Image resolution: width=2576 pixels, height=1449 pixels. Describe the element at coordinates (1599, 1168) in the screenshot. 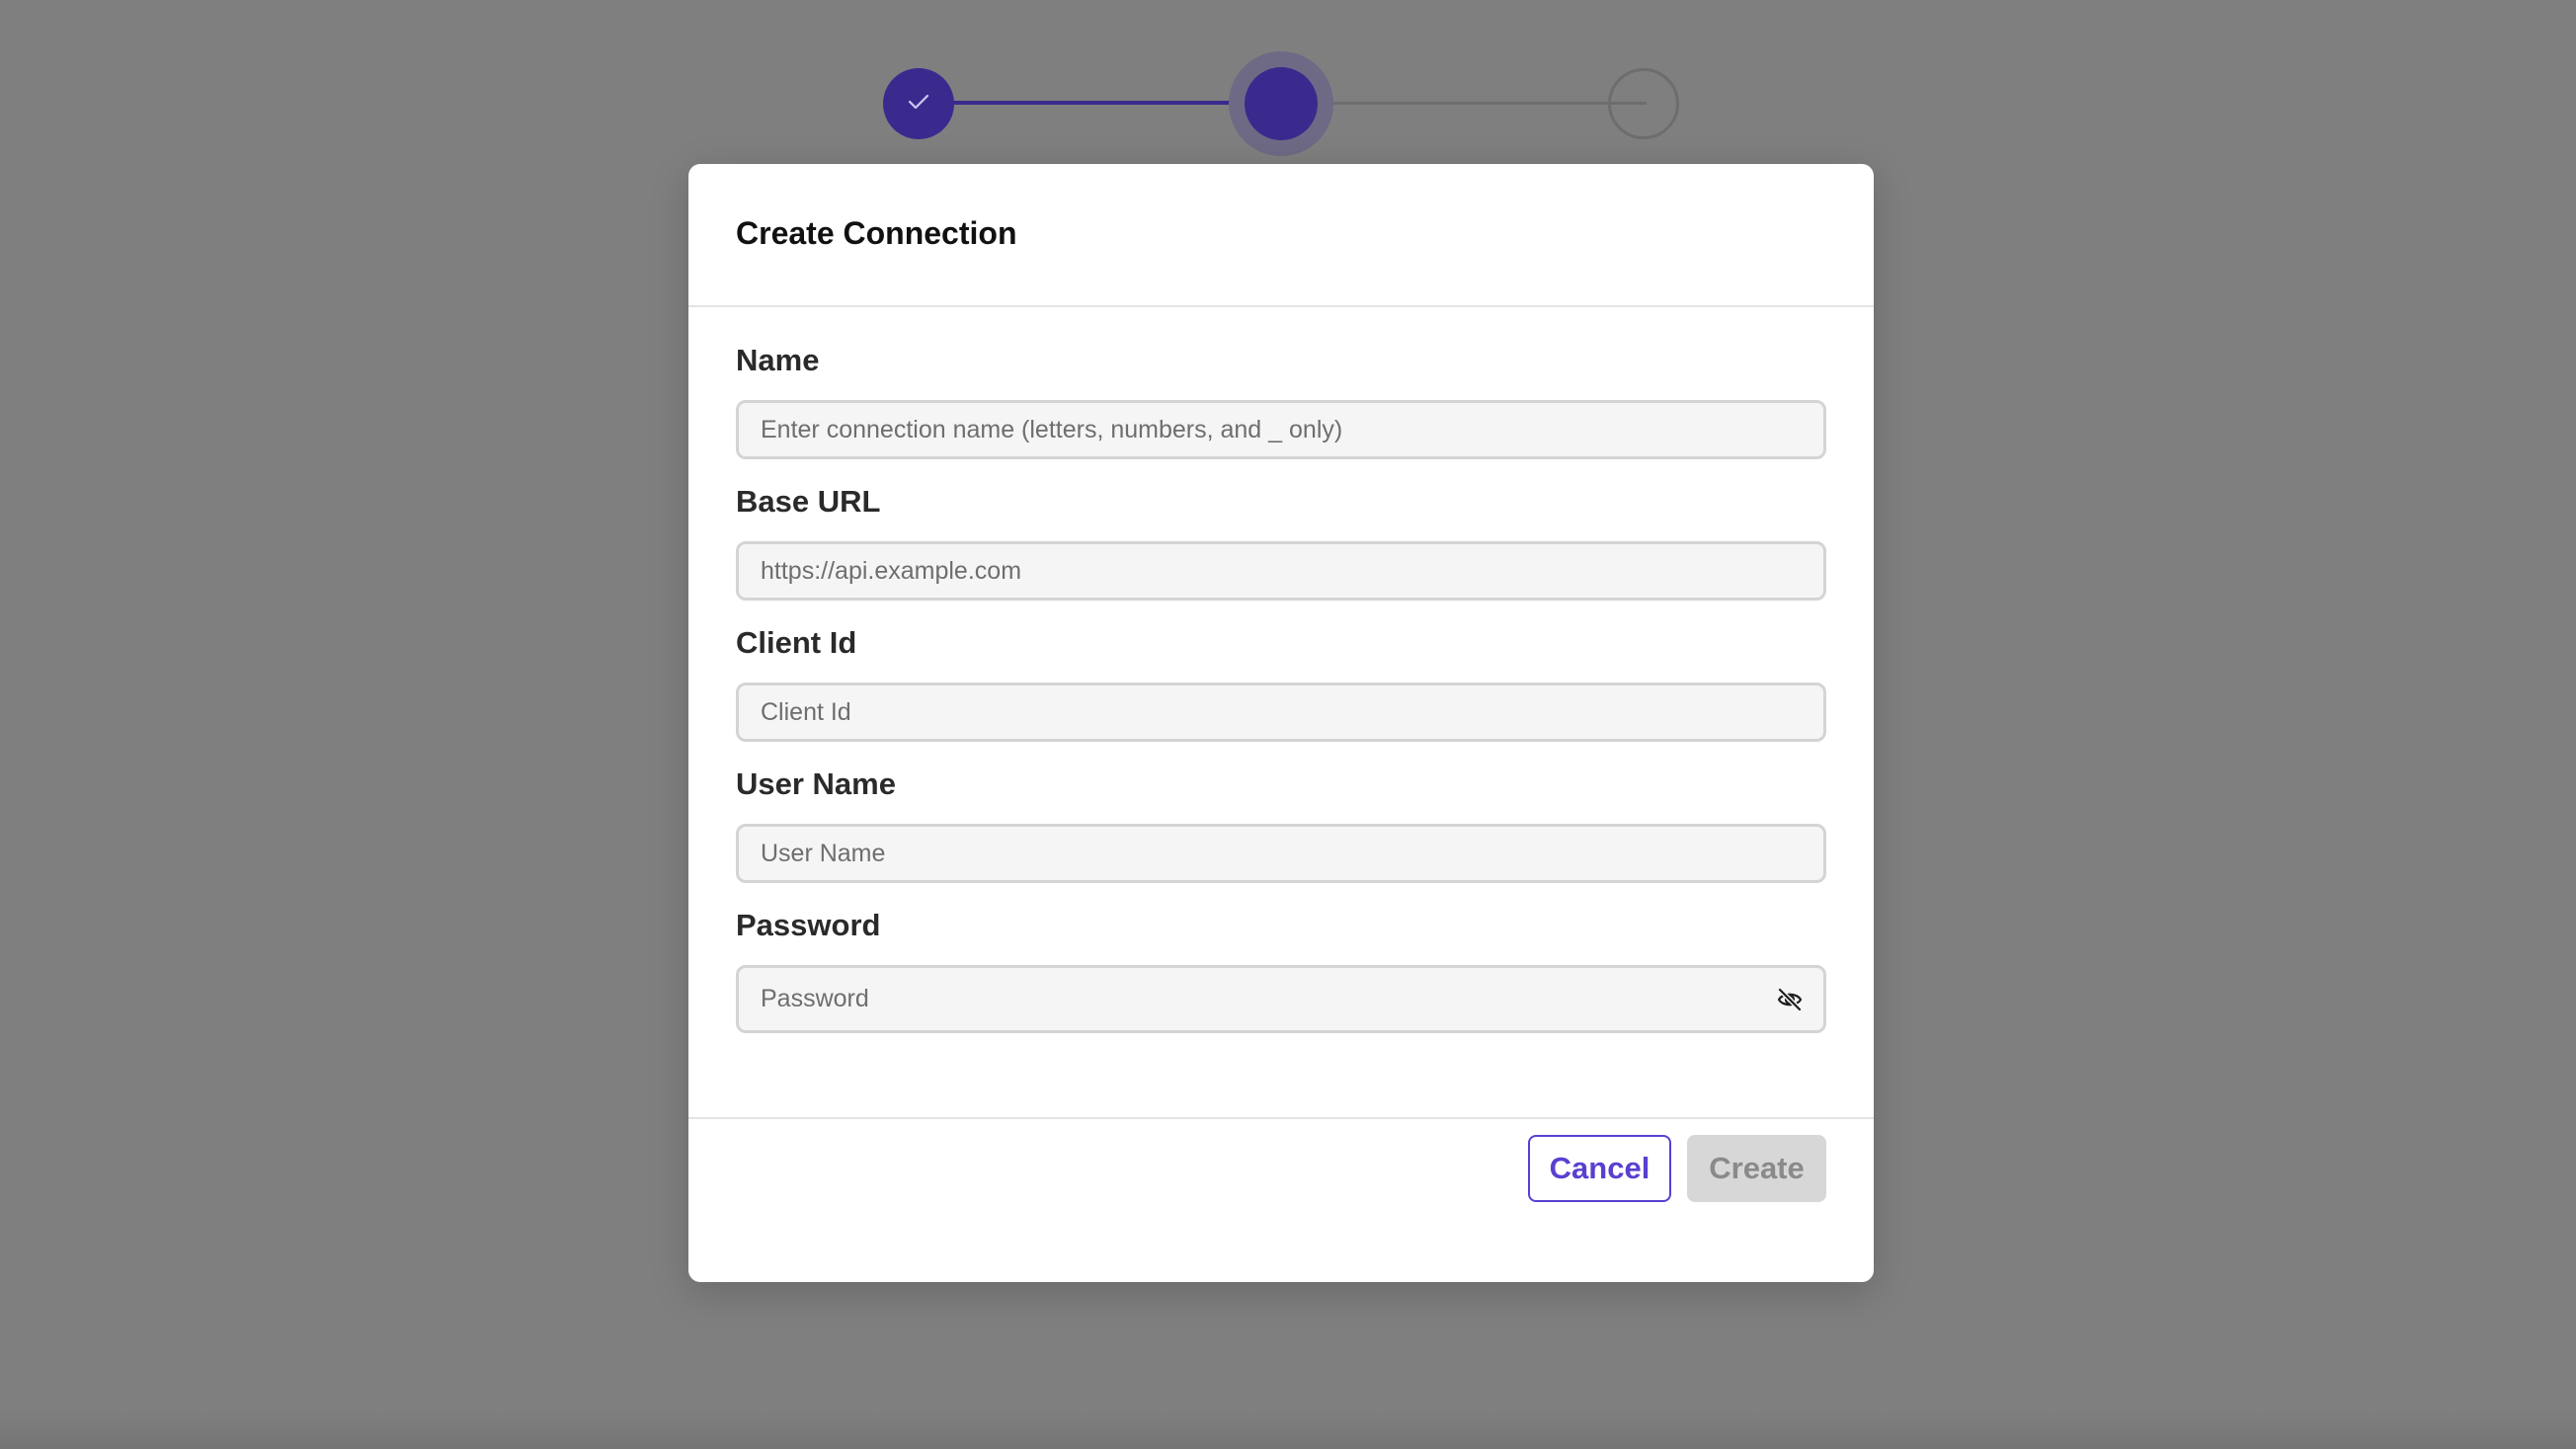

I see `cancel-button: Cancel` at that location.